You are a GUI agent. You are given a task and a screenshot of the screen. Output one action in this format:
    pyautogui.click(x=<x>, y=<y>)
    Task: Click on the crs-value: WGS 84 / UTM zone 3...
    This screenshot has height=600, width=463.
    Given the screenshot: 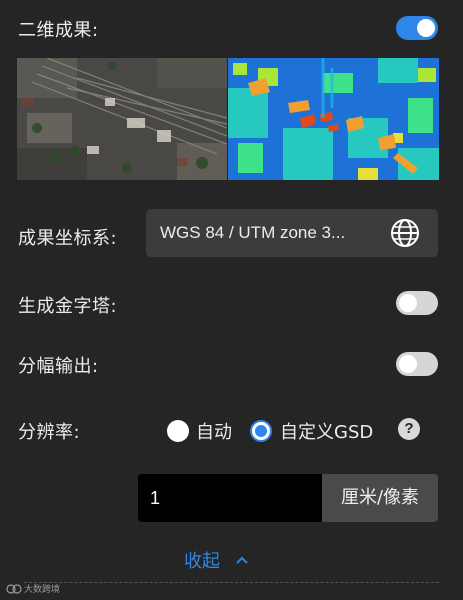 What is the action you would take?
    pyautogui.click(x=253, y=232)
    